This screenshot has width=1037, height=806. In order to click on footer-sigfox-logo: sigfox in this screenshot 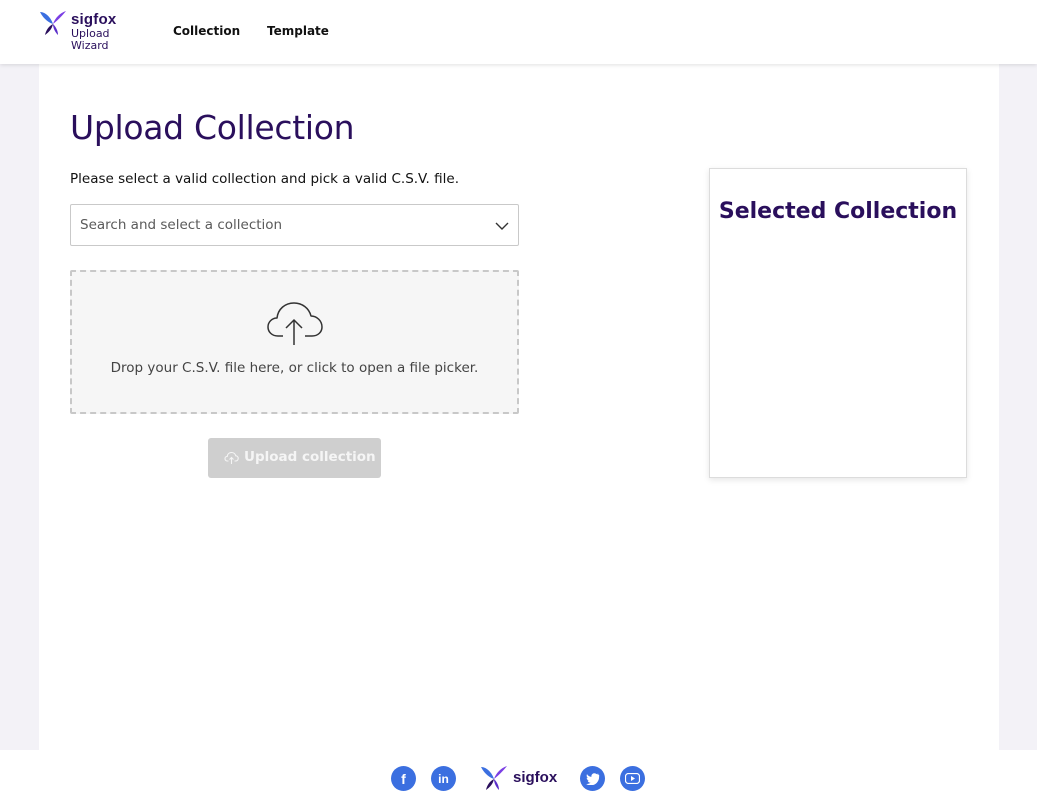, I will do `click(519, 778)`.